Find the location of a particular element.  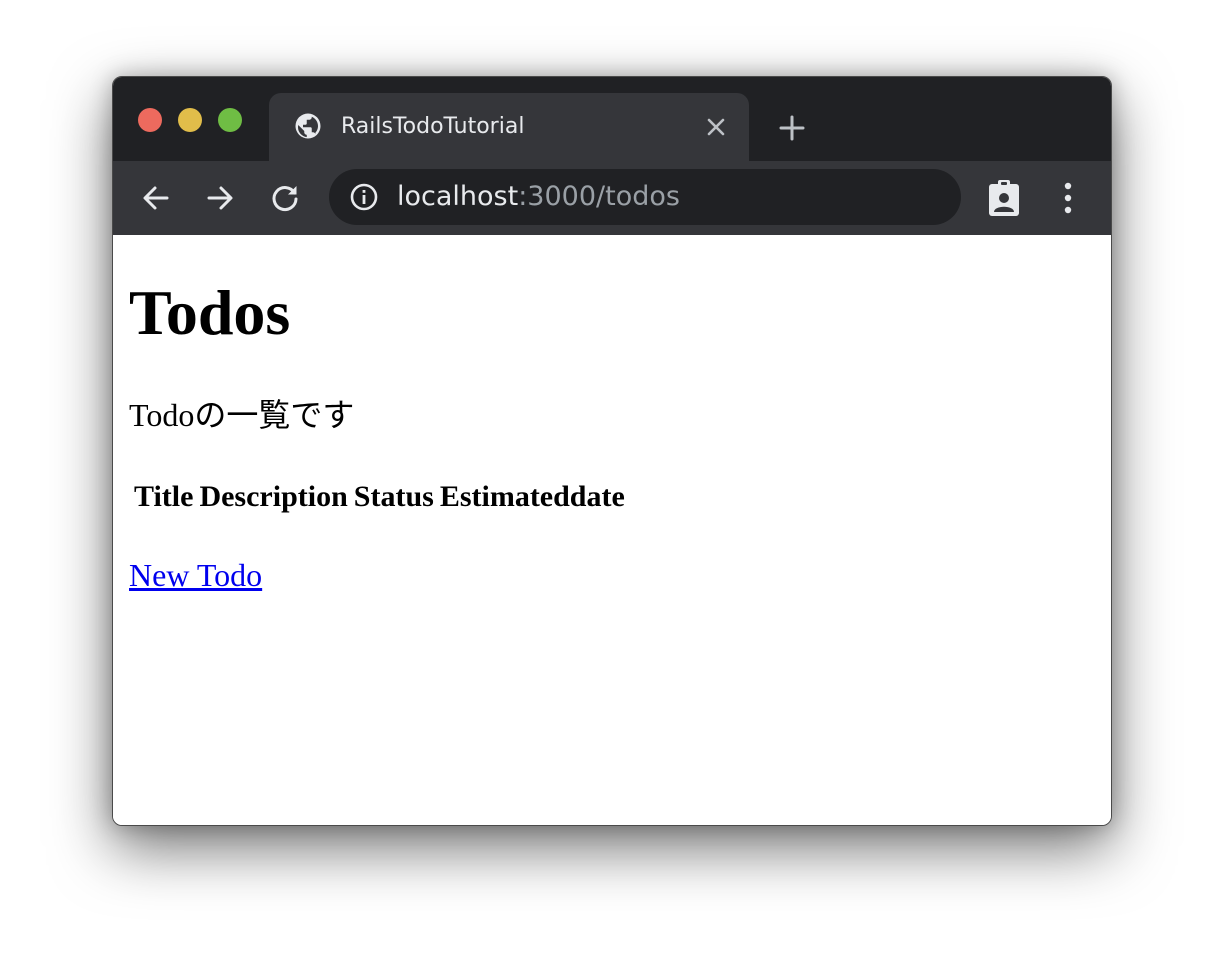

tab-strip: RailsTodoTutorial is located at coordinates (612, 119).